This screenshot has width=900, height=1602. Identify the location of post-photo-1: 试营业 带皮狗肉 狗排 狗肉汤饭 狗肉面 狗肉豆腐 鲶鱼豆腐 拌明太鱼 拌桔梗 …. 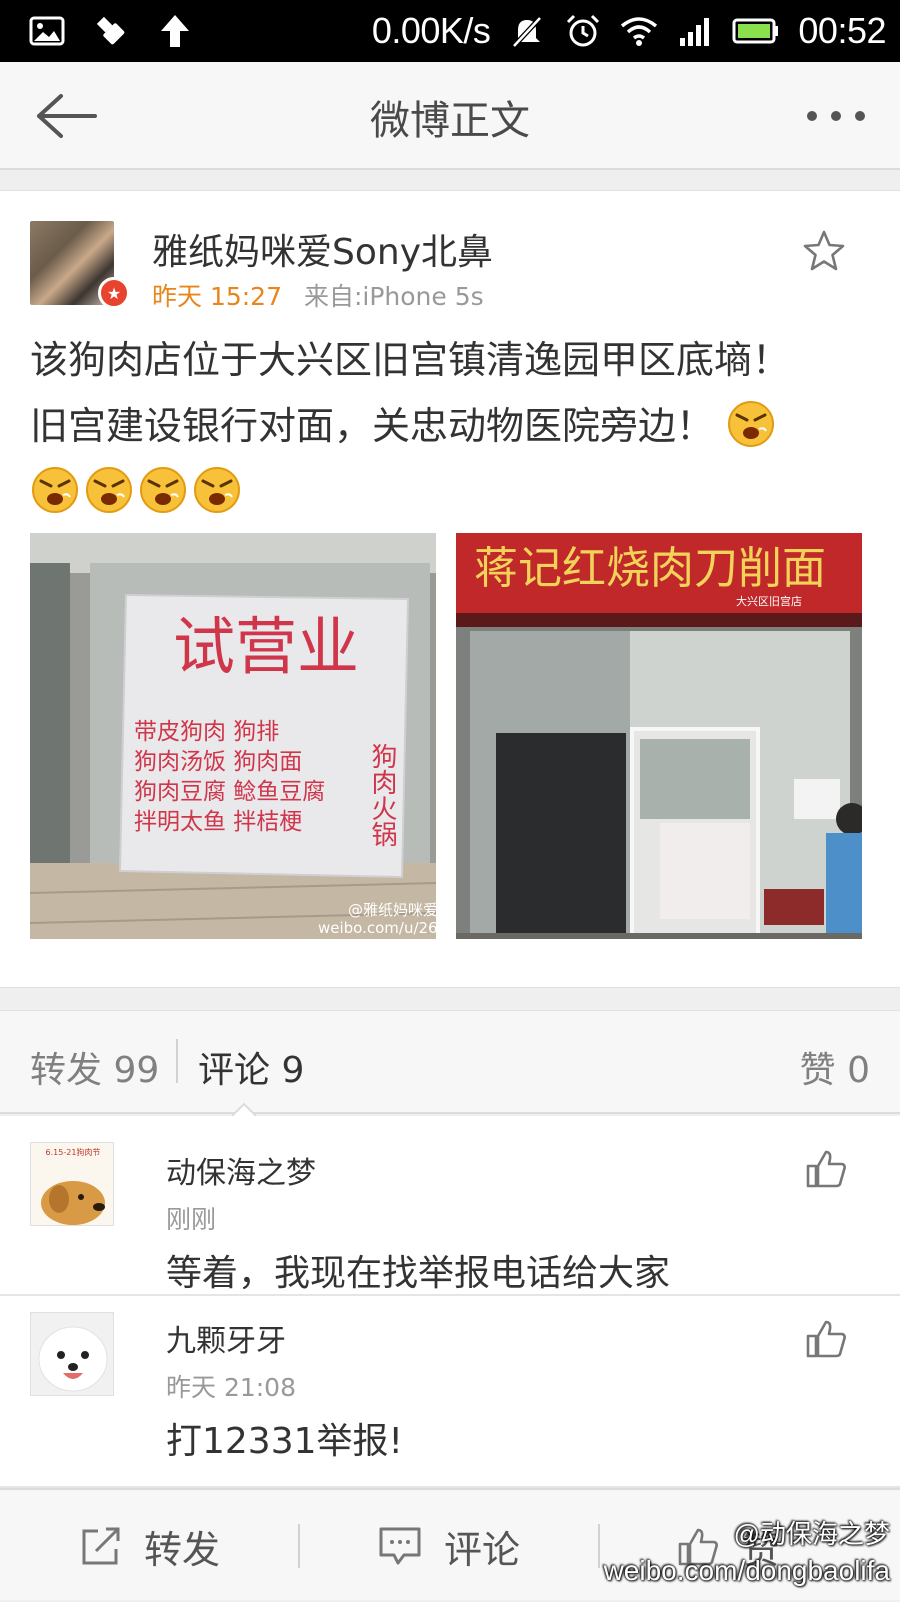
(233, 736).